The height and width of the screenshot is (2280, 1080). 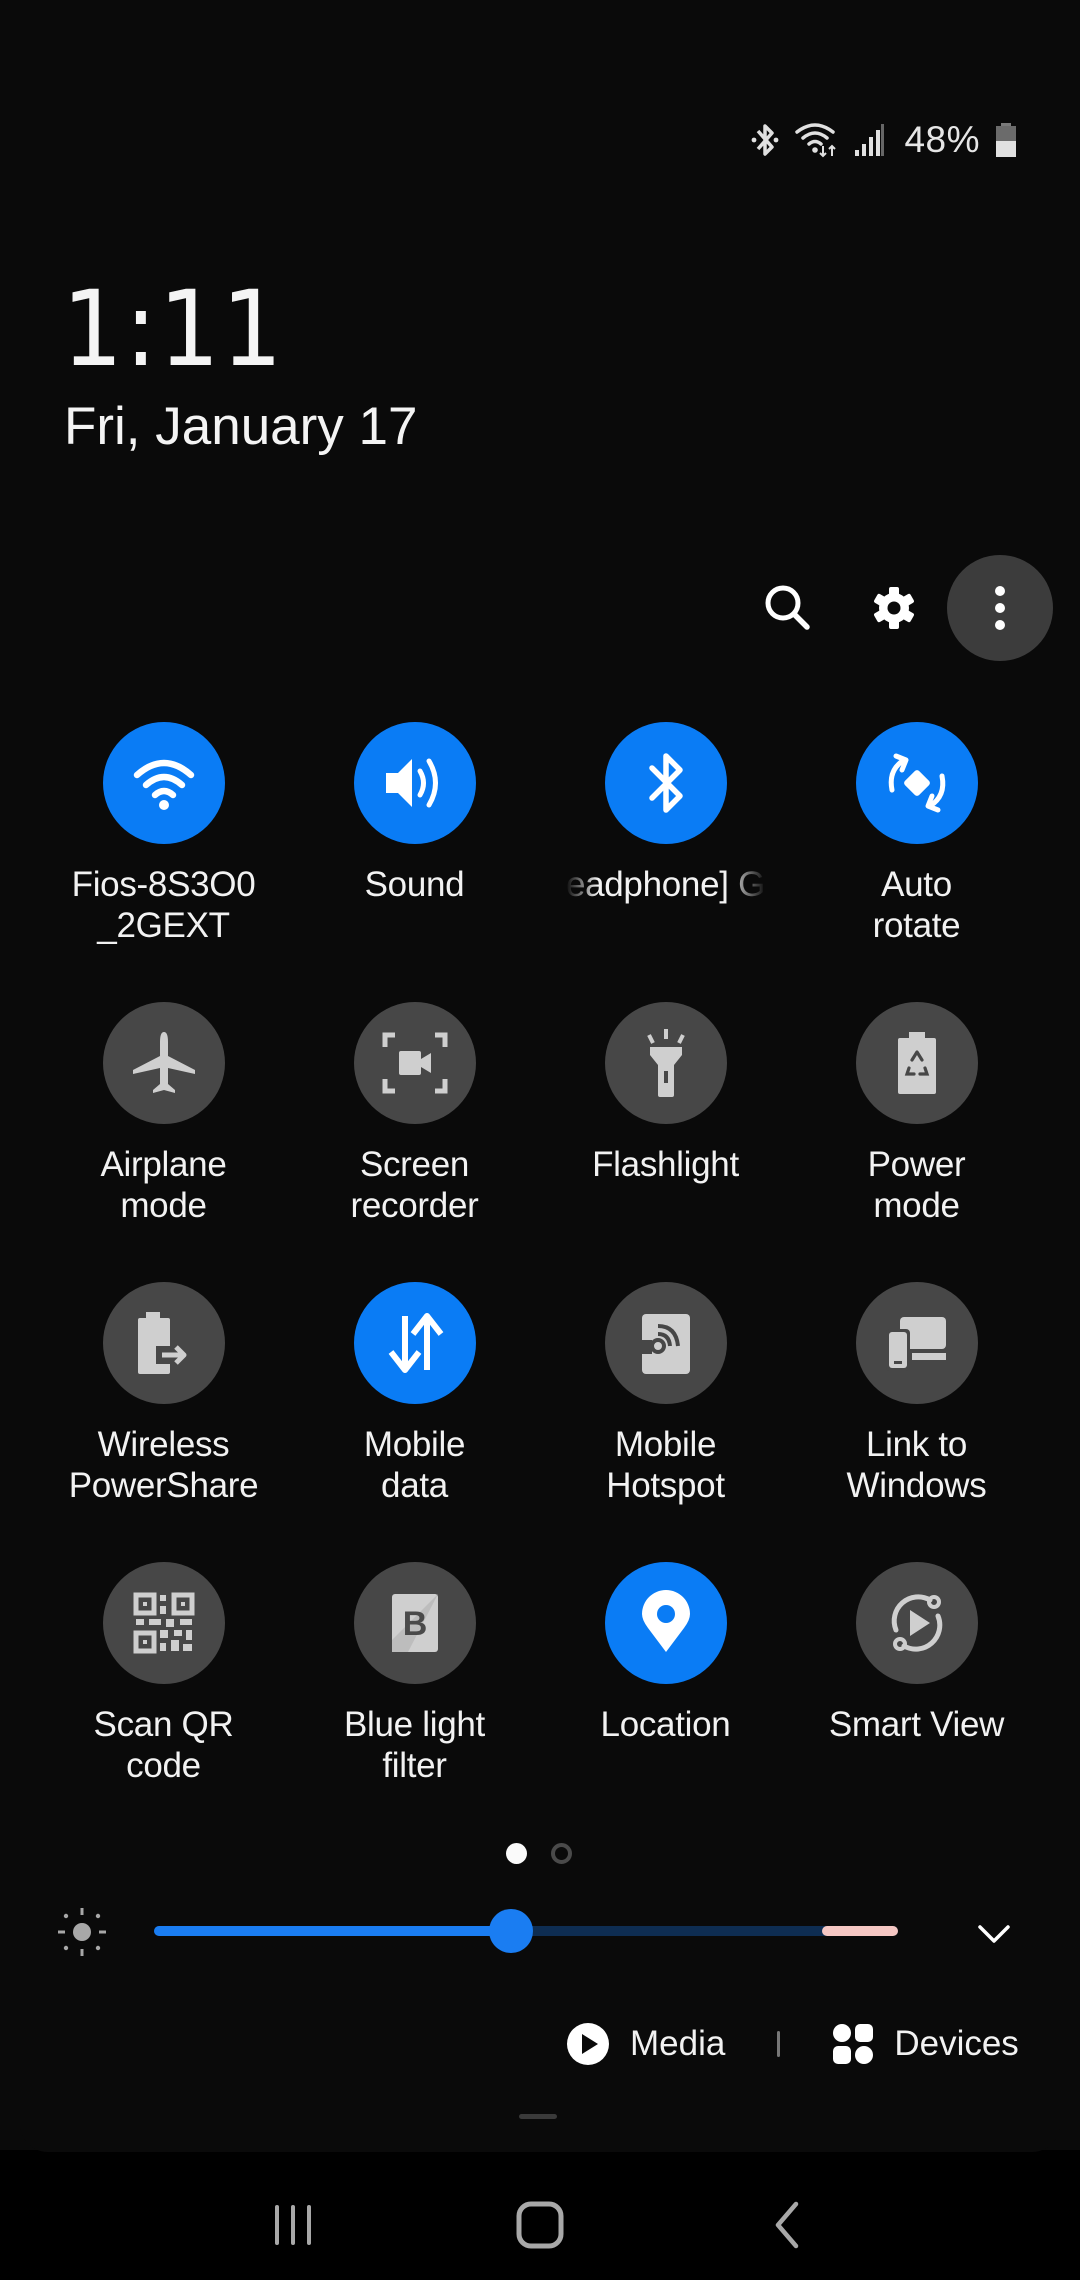 What do you see at coordinates (163, 1185) in the screenshot?
I see `tile-label: Airplane mode` at bounding box center [163, 1185].